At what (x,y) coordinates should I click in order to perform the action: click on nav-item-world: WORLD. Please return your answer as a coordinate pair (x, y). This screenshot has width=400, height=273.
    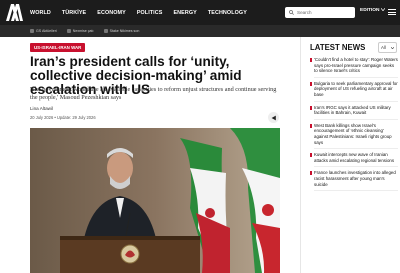
    Looking at the image, I should click on (40, 13).